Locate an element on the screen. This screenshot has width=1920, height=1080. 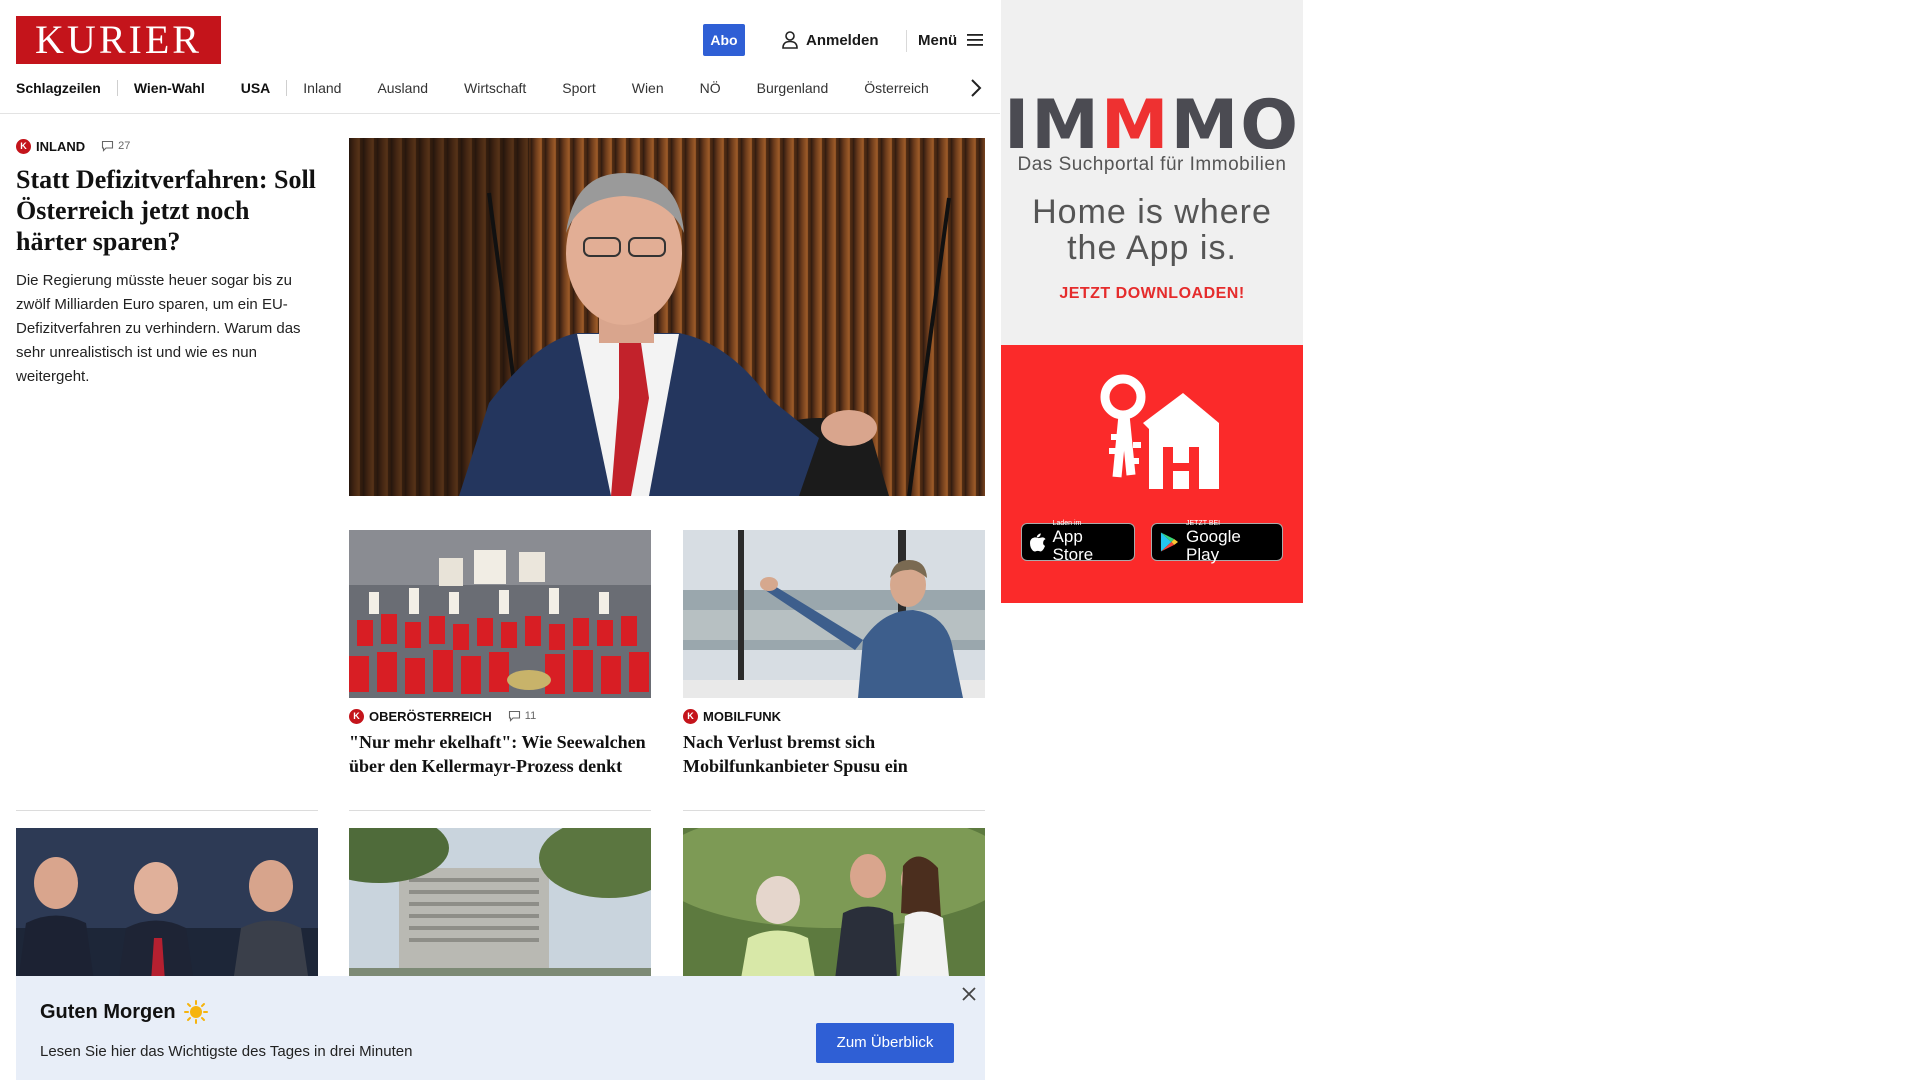
lead-comments: 27 is located at coordinates (115, 146).